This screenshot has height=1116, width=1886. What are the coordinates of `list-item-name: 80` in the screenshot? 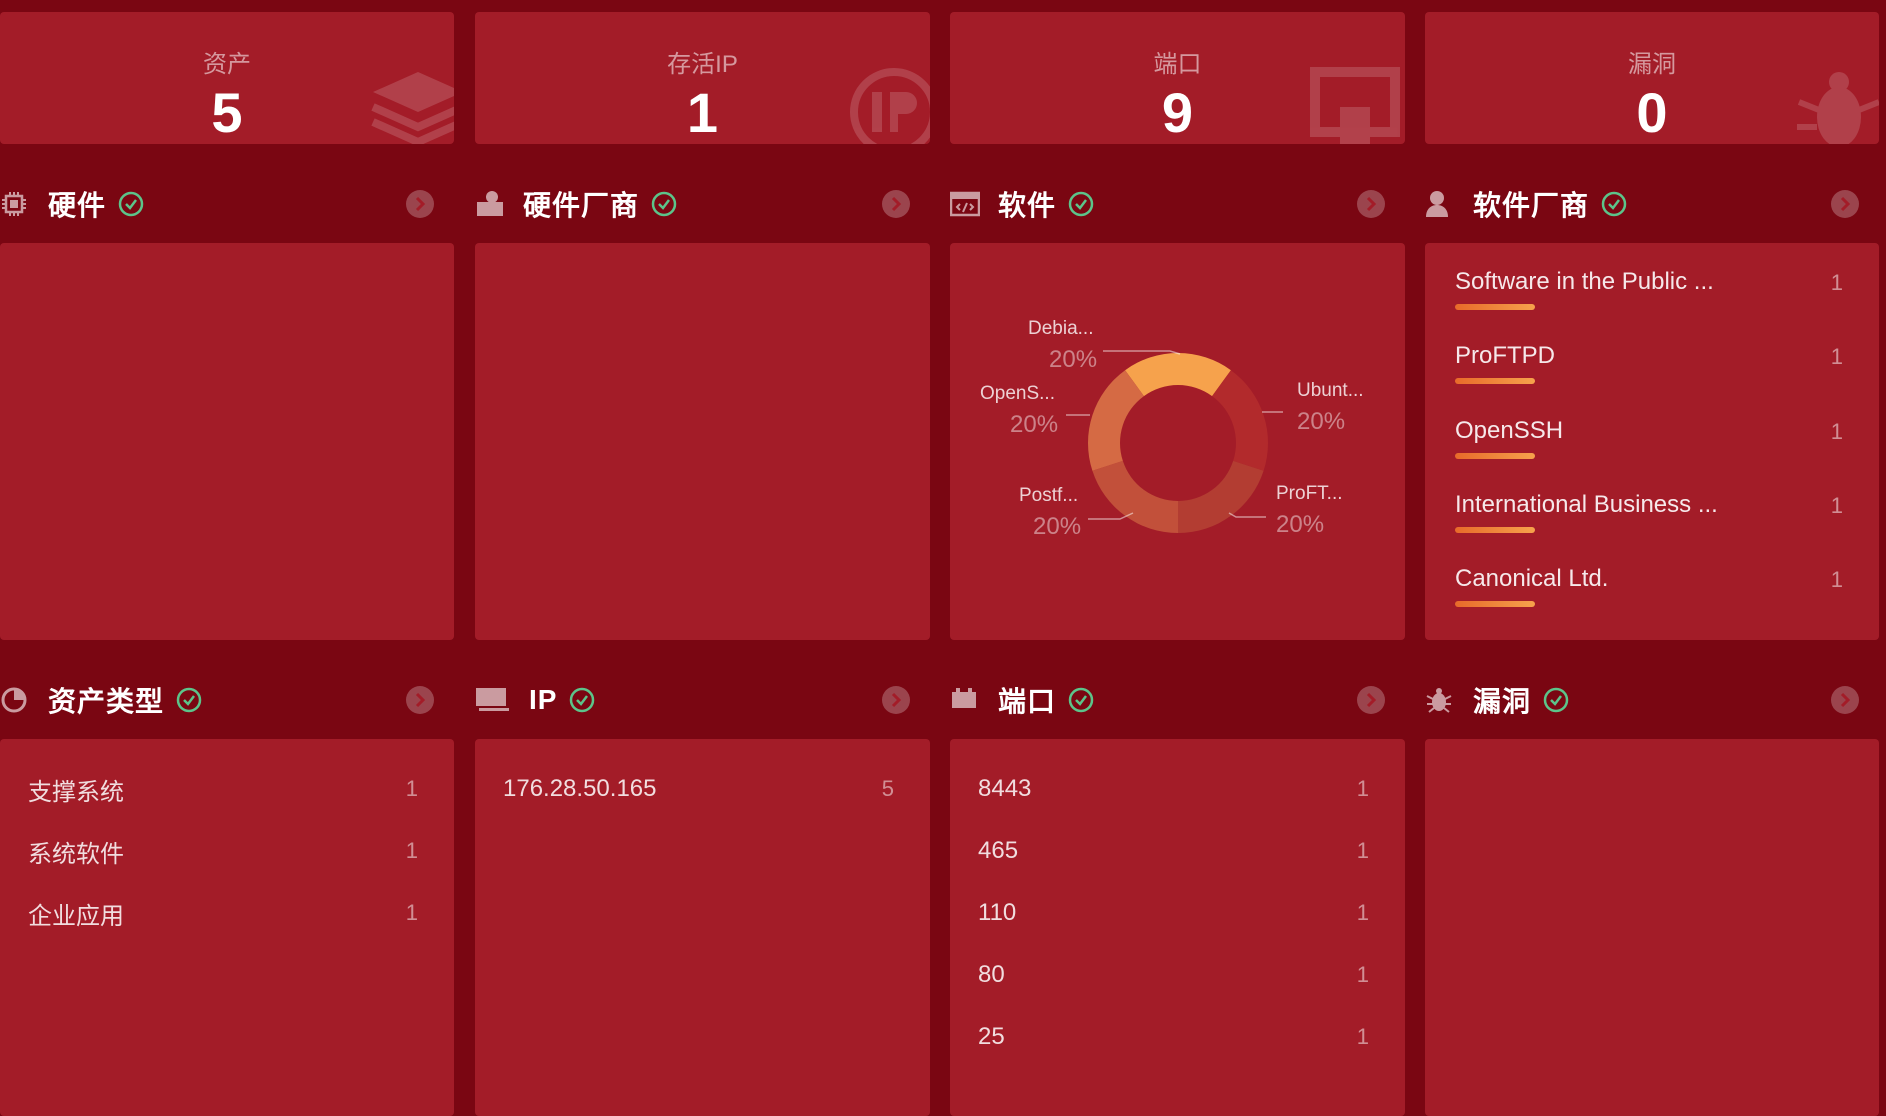 It's located at (991, 974).